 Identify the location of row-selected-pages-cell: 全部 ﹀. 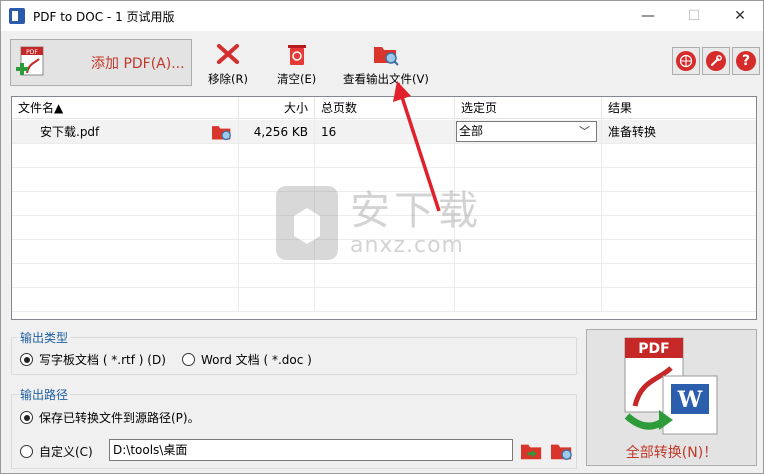
(528, 132).